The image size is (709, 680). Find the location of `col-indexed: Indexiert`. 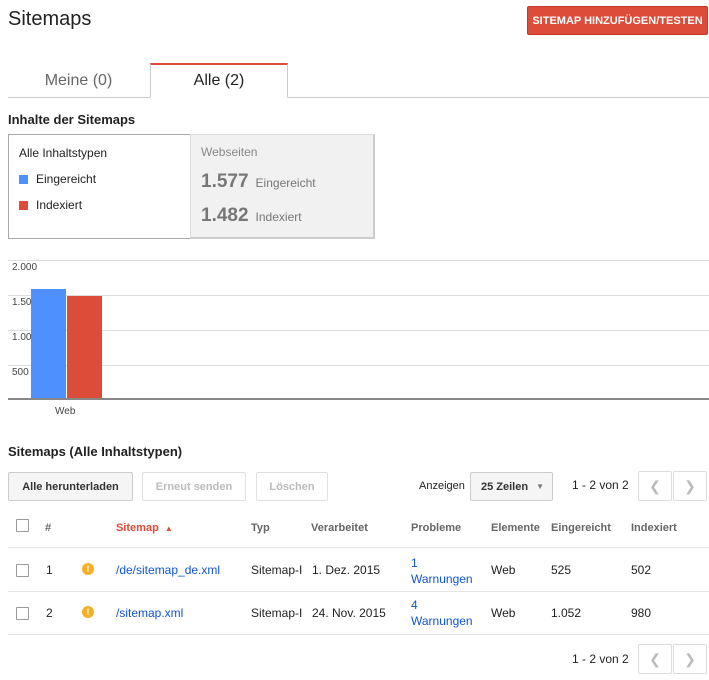

col-indexed: Indexiert is located at coordinates (654, 528).